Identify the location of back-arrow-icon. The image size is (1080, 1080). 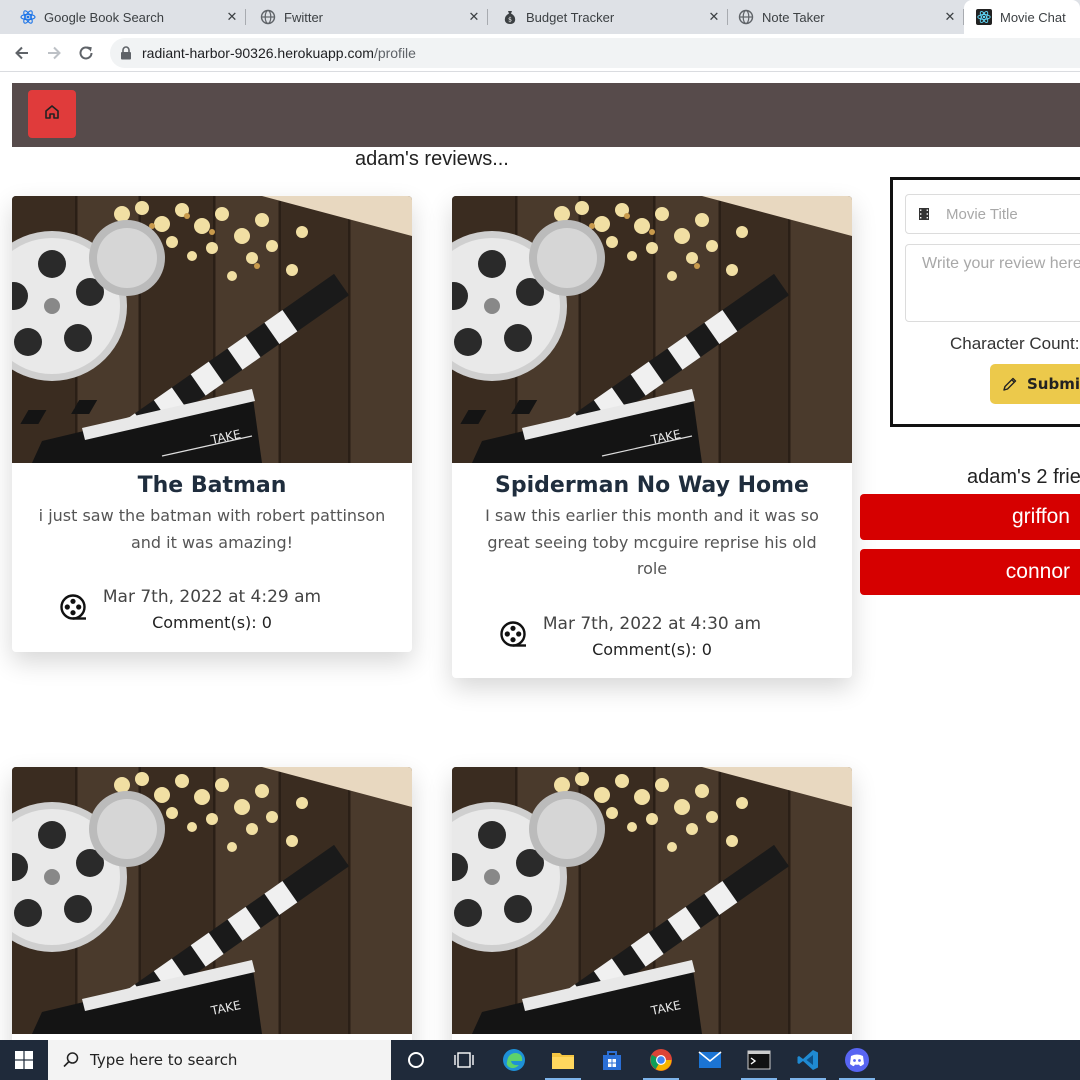
(22, 53).